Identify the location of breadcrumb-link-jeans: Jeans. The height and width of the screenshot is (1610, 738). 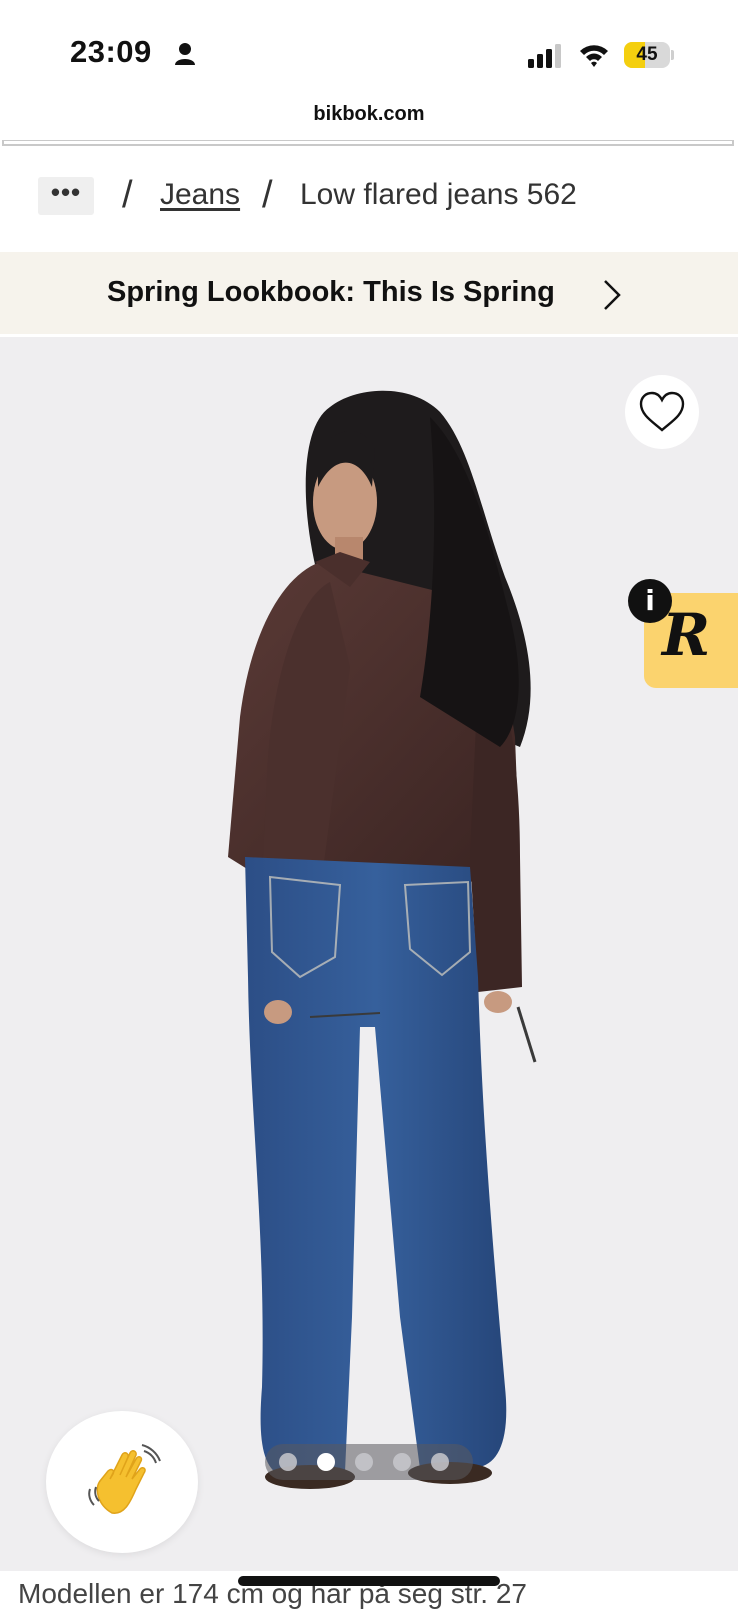
(200, 195).